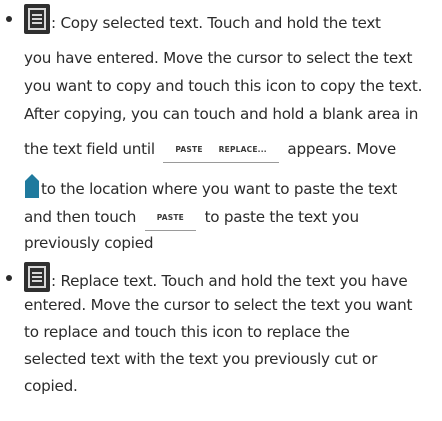 Image resolution: width=442 pixels, height=421 pixels. I want to click on copy-text-8: previously copied, so click(89, 243).